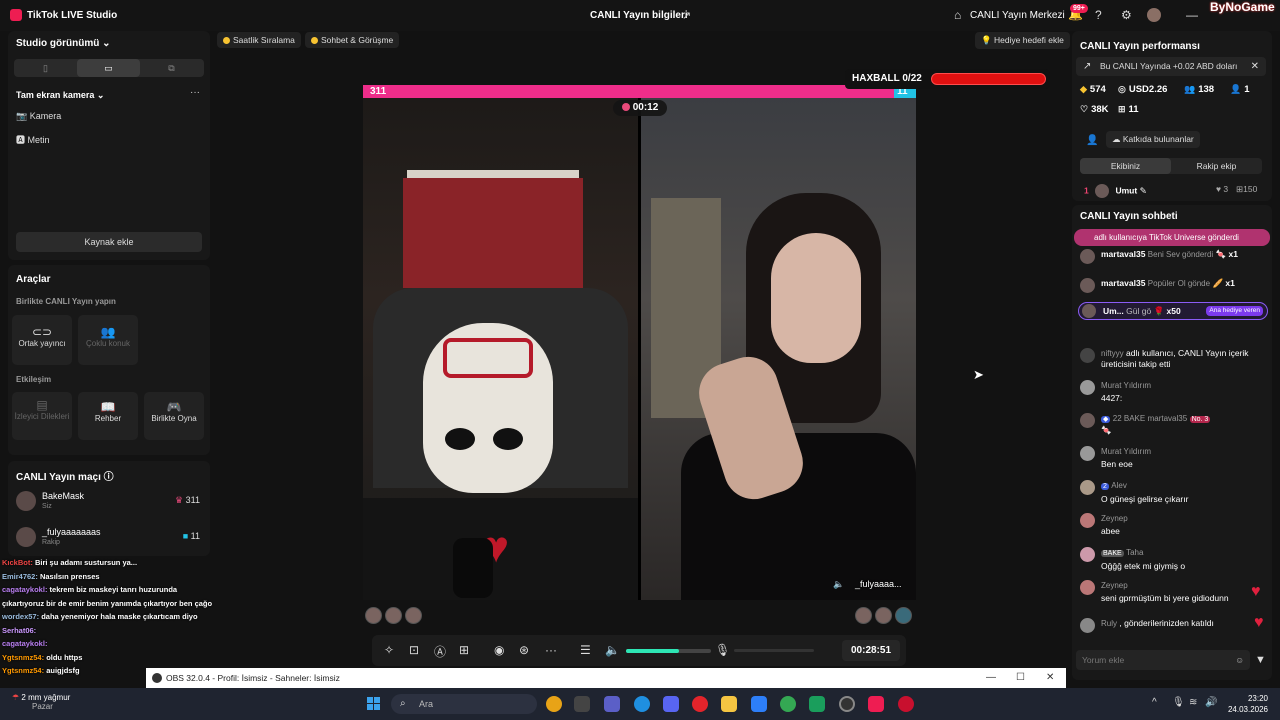 The height and width of the screenshot is (720, 1280). Describe the element at coordinates (108, 68) in the screenshot. I see `landscape-layout-button: ▭` at that location.